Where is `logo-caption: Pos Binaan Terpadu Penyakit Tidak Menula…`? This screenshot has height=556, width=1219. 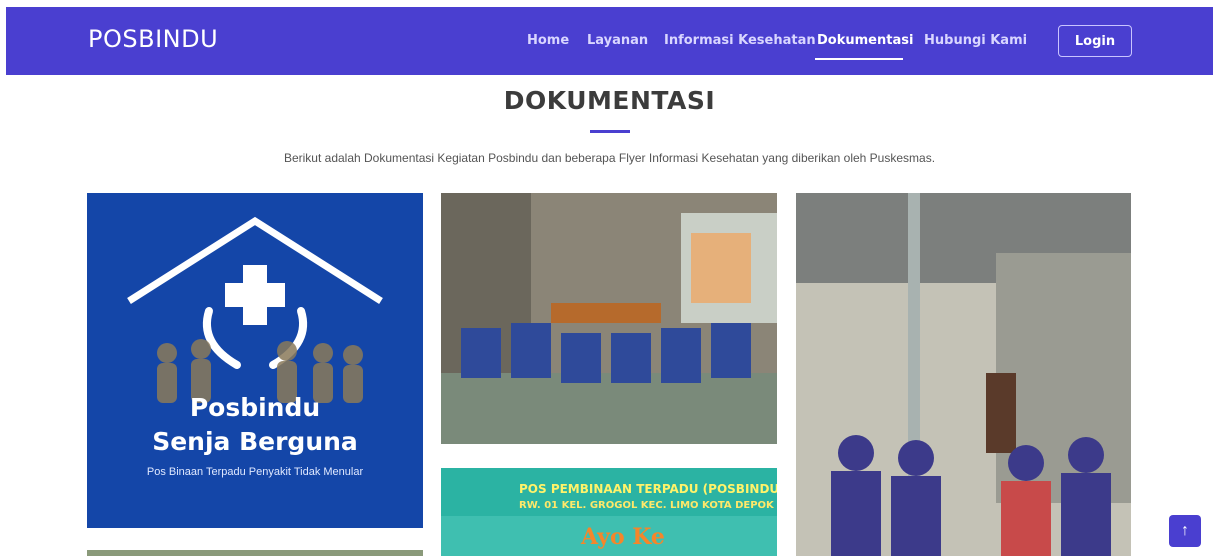
logo-caption: Pos Binaan Terpadu Penyakit Tidak Menula… is located at coordinates (255, 472).